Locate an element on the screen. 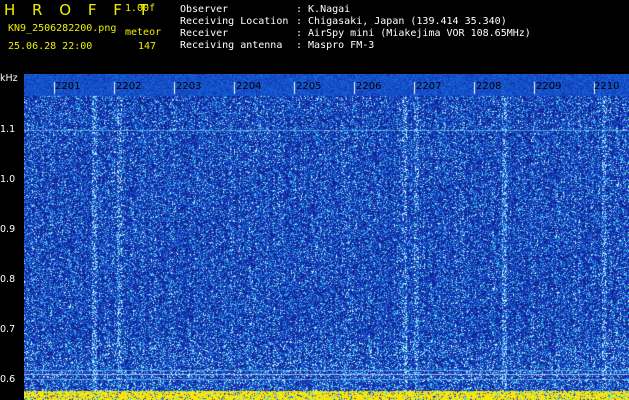 The image size is (629, 400). axis-unit-label: kHz is located at coordinates (9, 78).